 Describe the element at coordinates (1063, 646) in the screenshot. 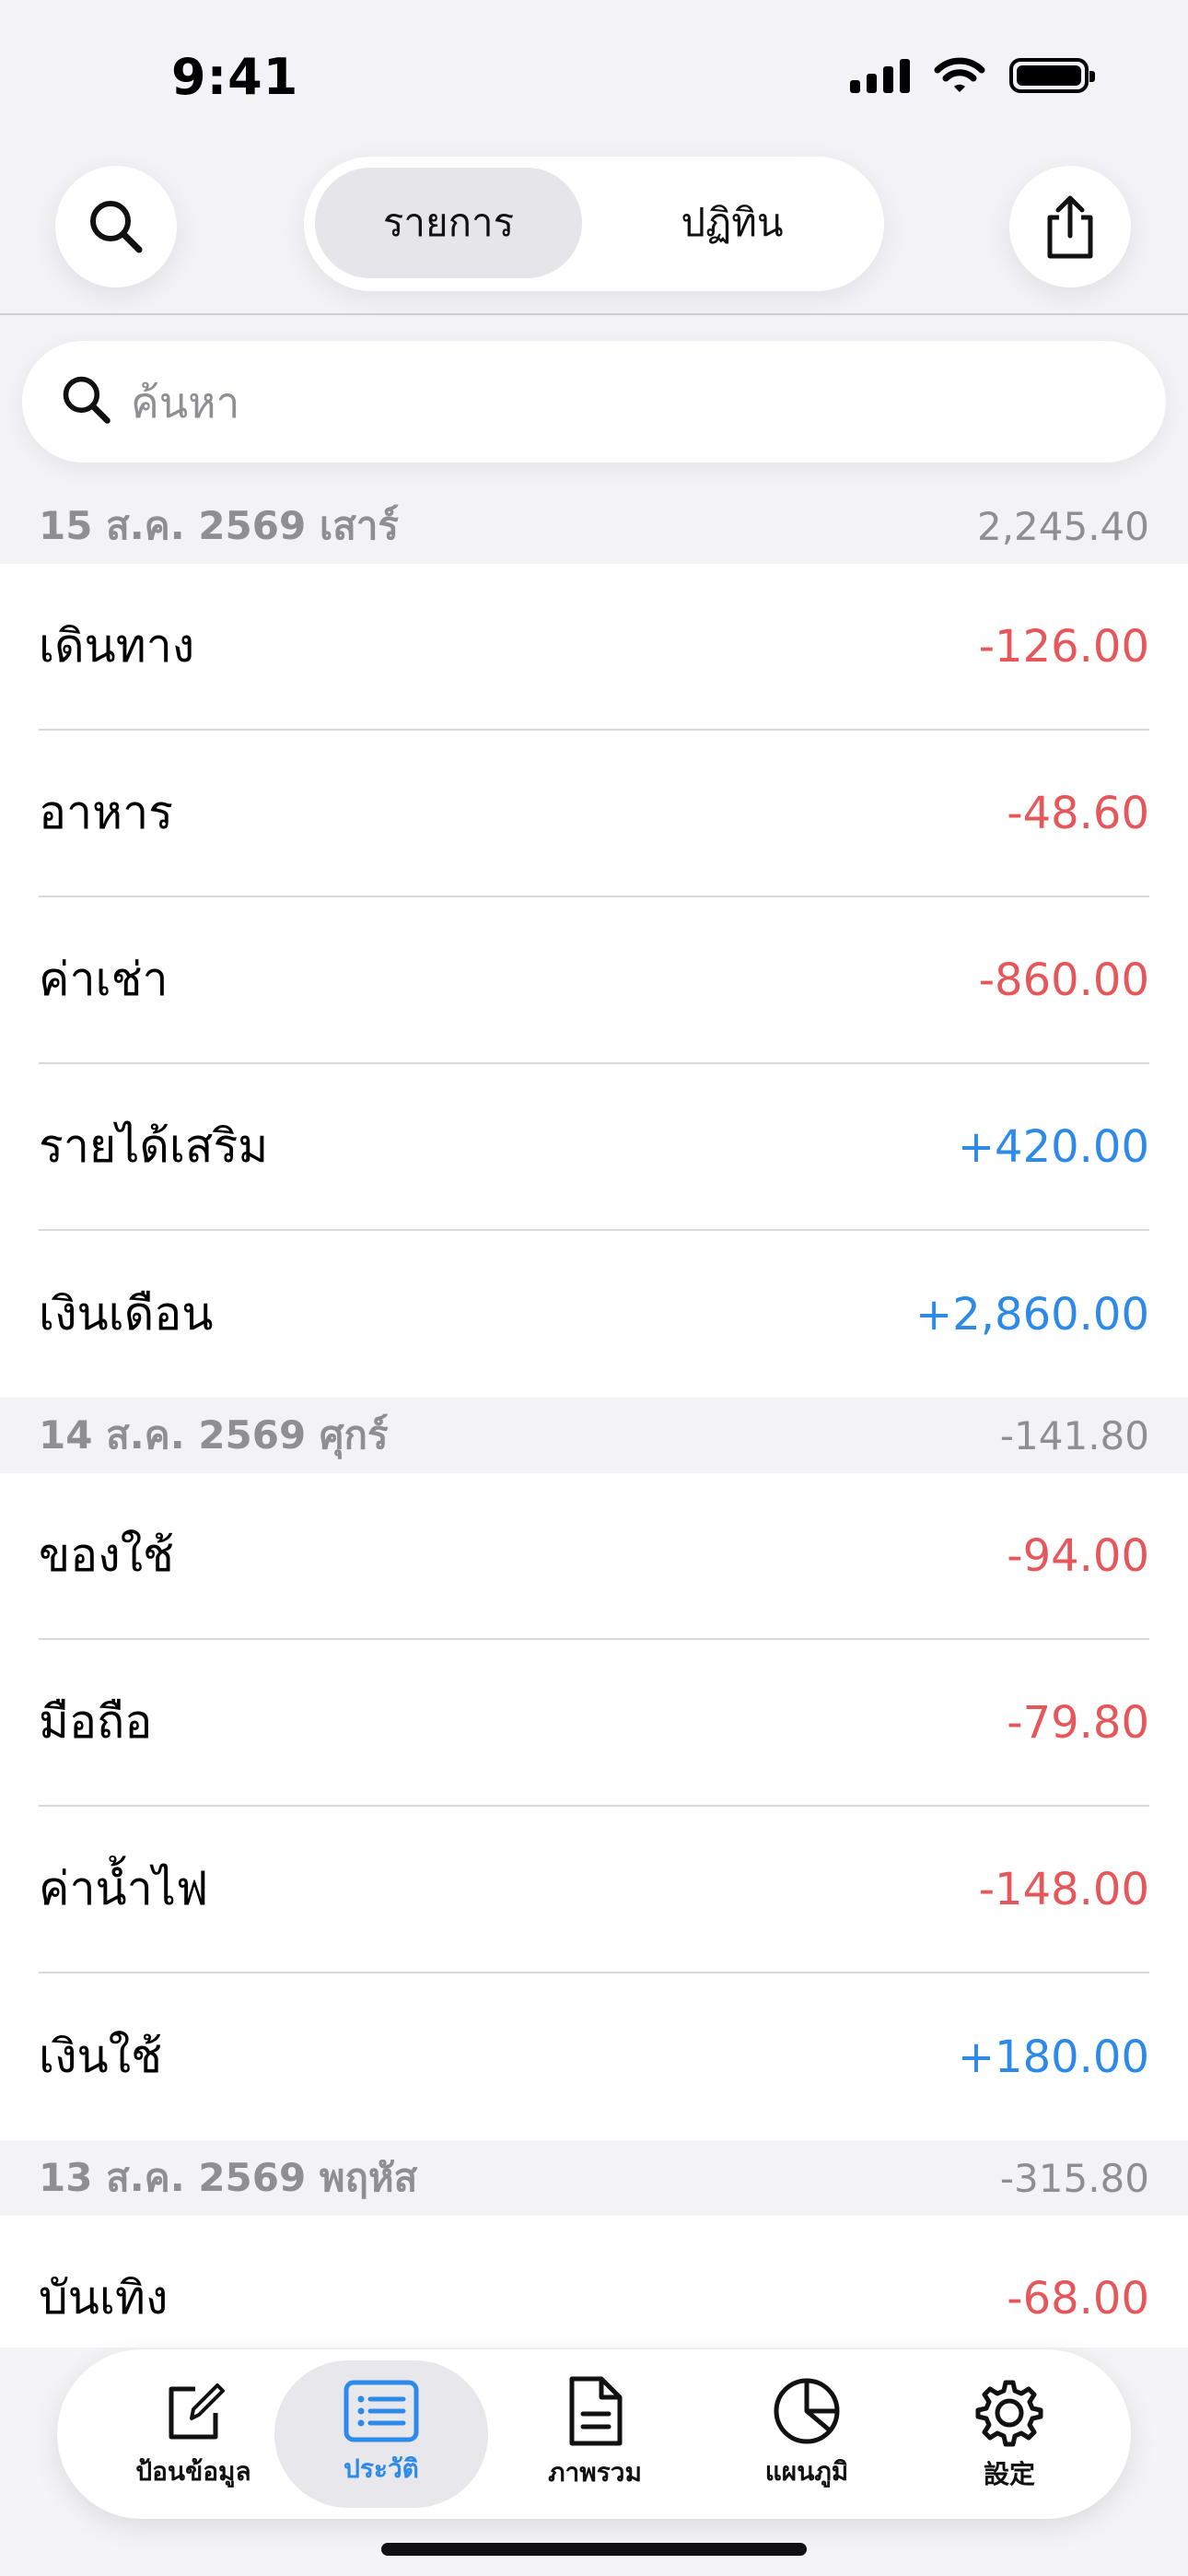

I see `transaction-amount: -126.00` at that location.